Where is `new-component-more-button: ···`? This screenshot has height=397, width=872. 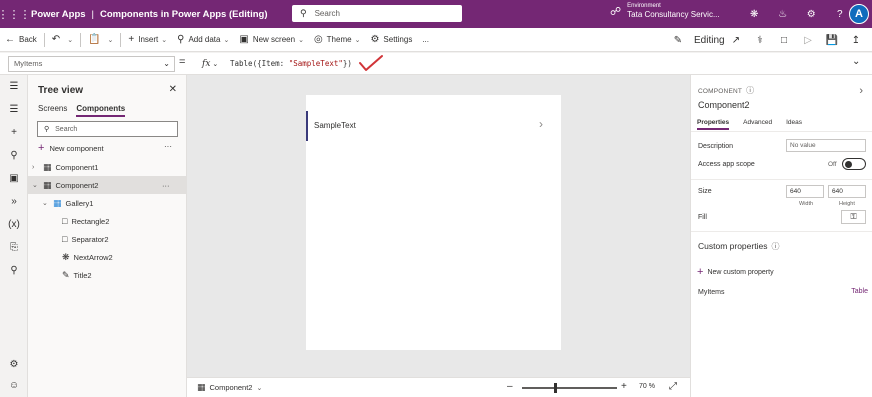 new-component-more-button: ··· is located at coordinates (168, 146).